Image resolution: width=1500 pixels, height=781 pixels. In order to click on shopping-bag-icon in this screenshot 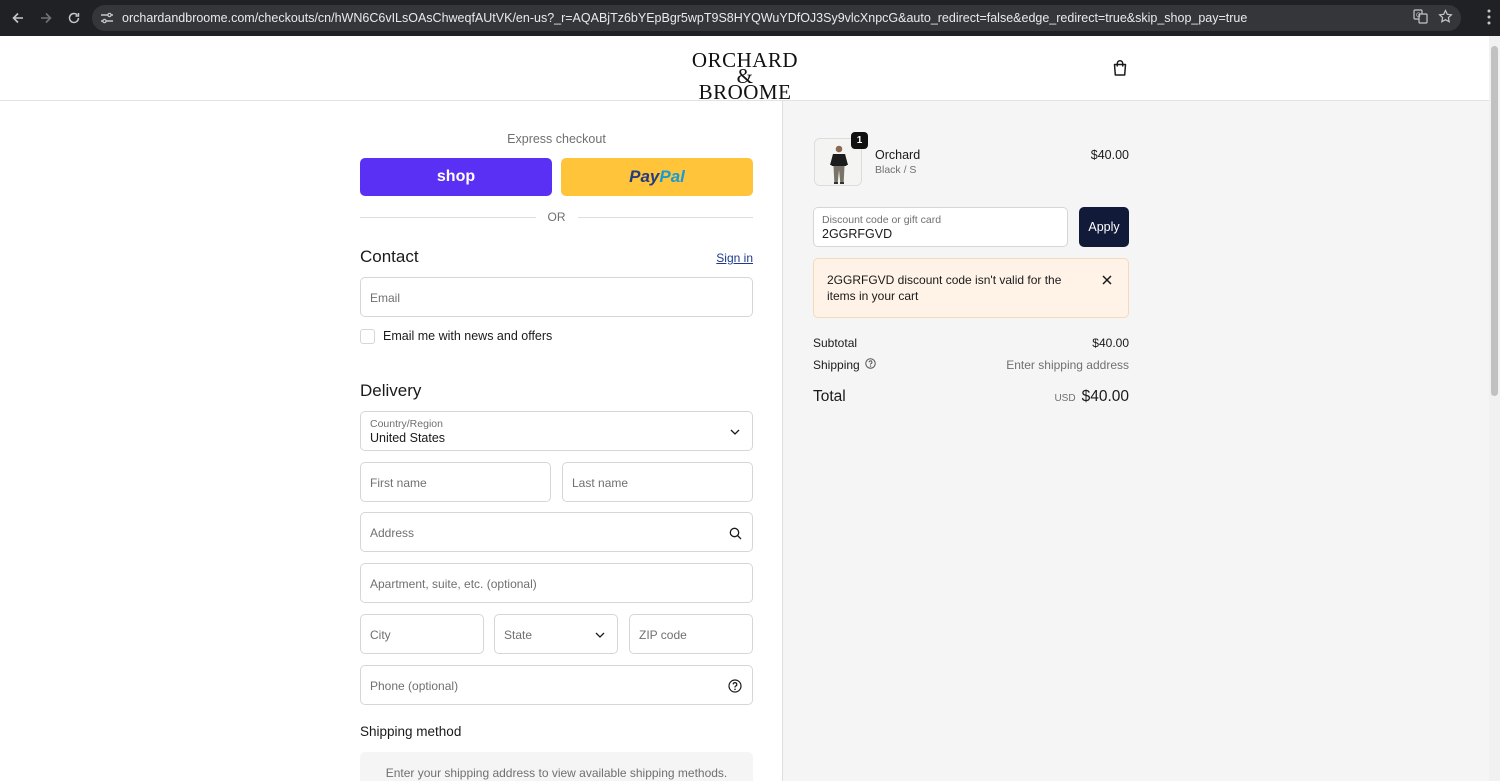, I will do `click(1120, 68)`.